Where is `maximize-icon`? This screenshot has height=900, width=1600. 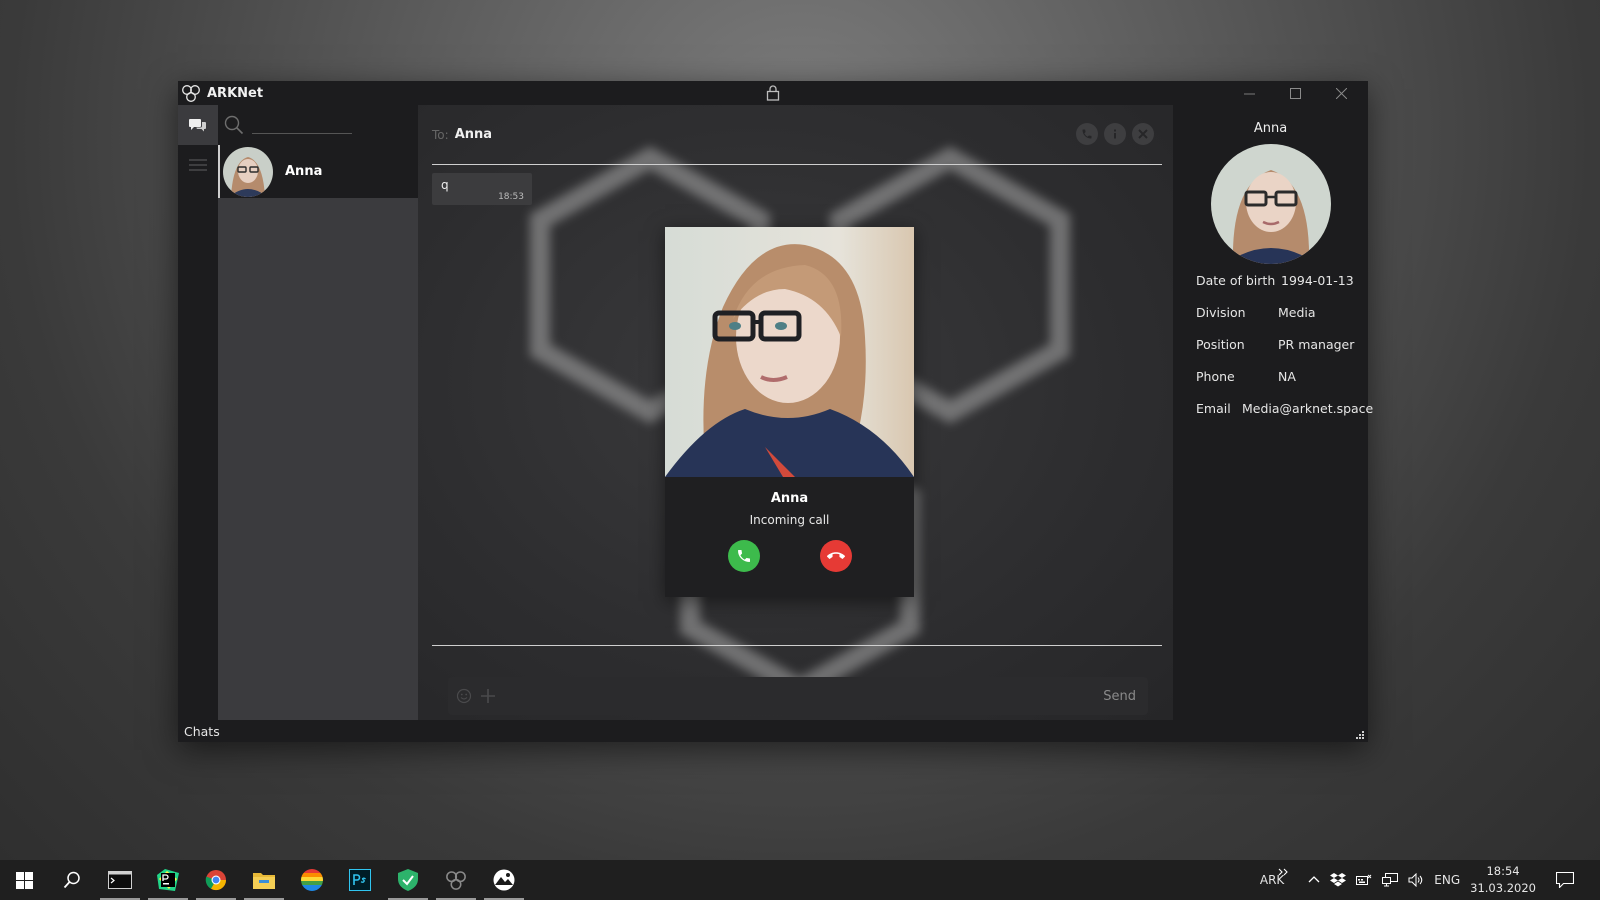
maximize-icon is located at coordinates (1295, 93).